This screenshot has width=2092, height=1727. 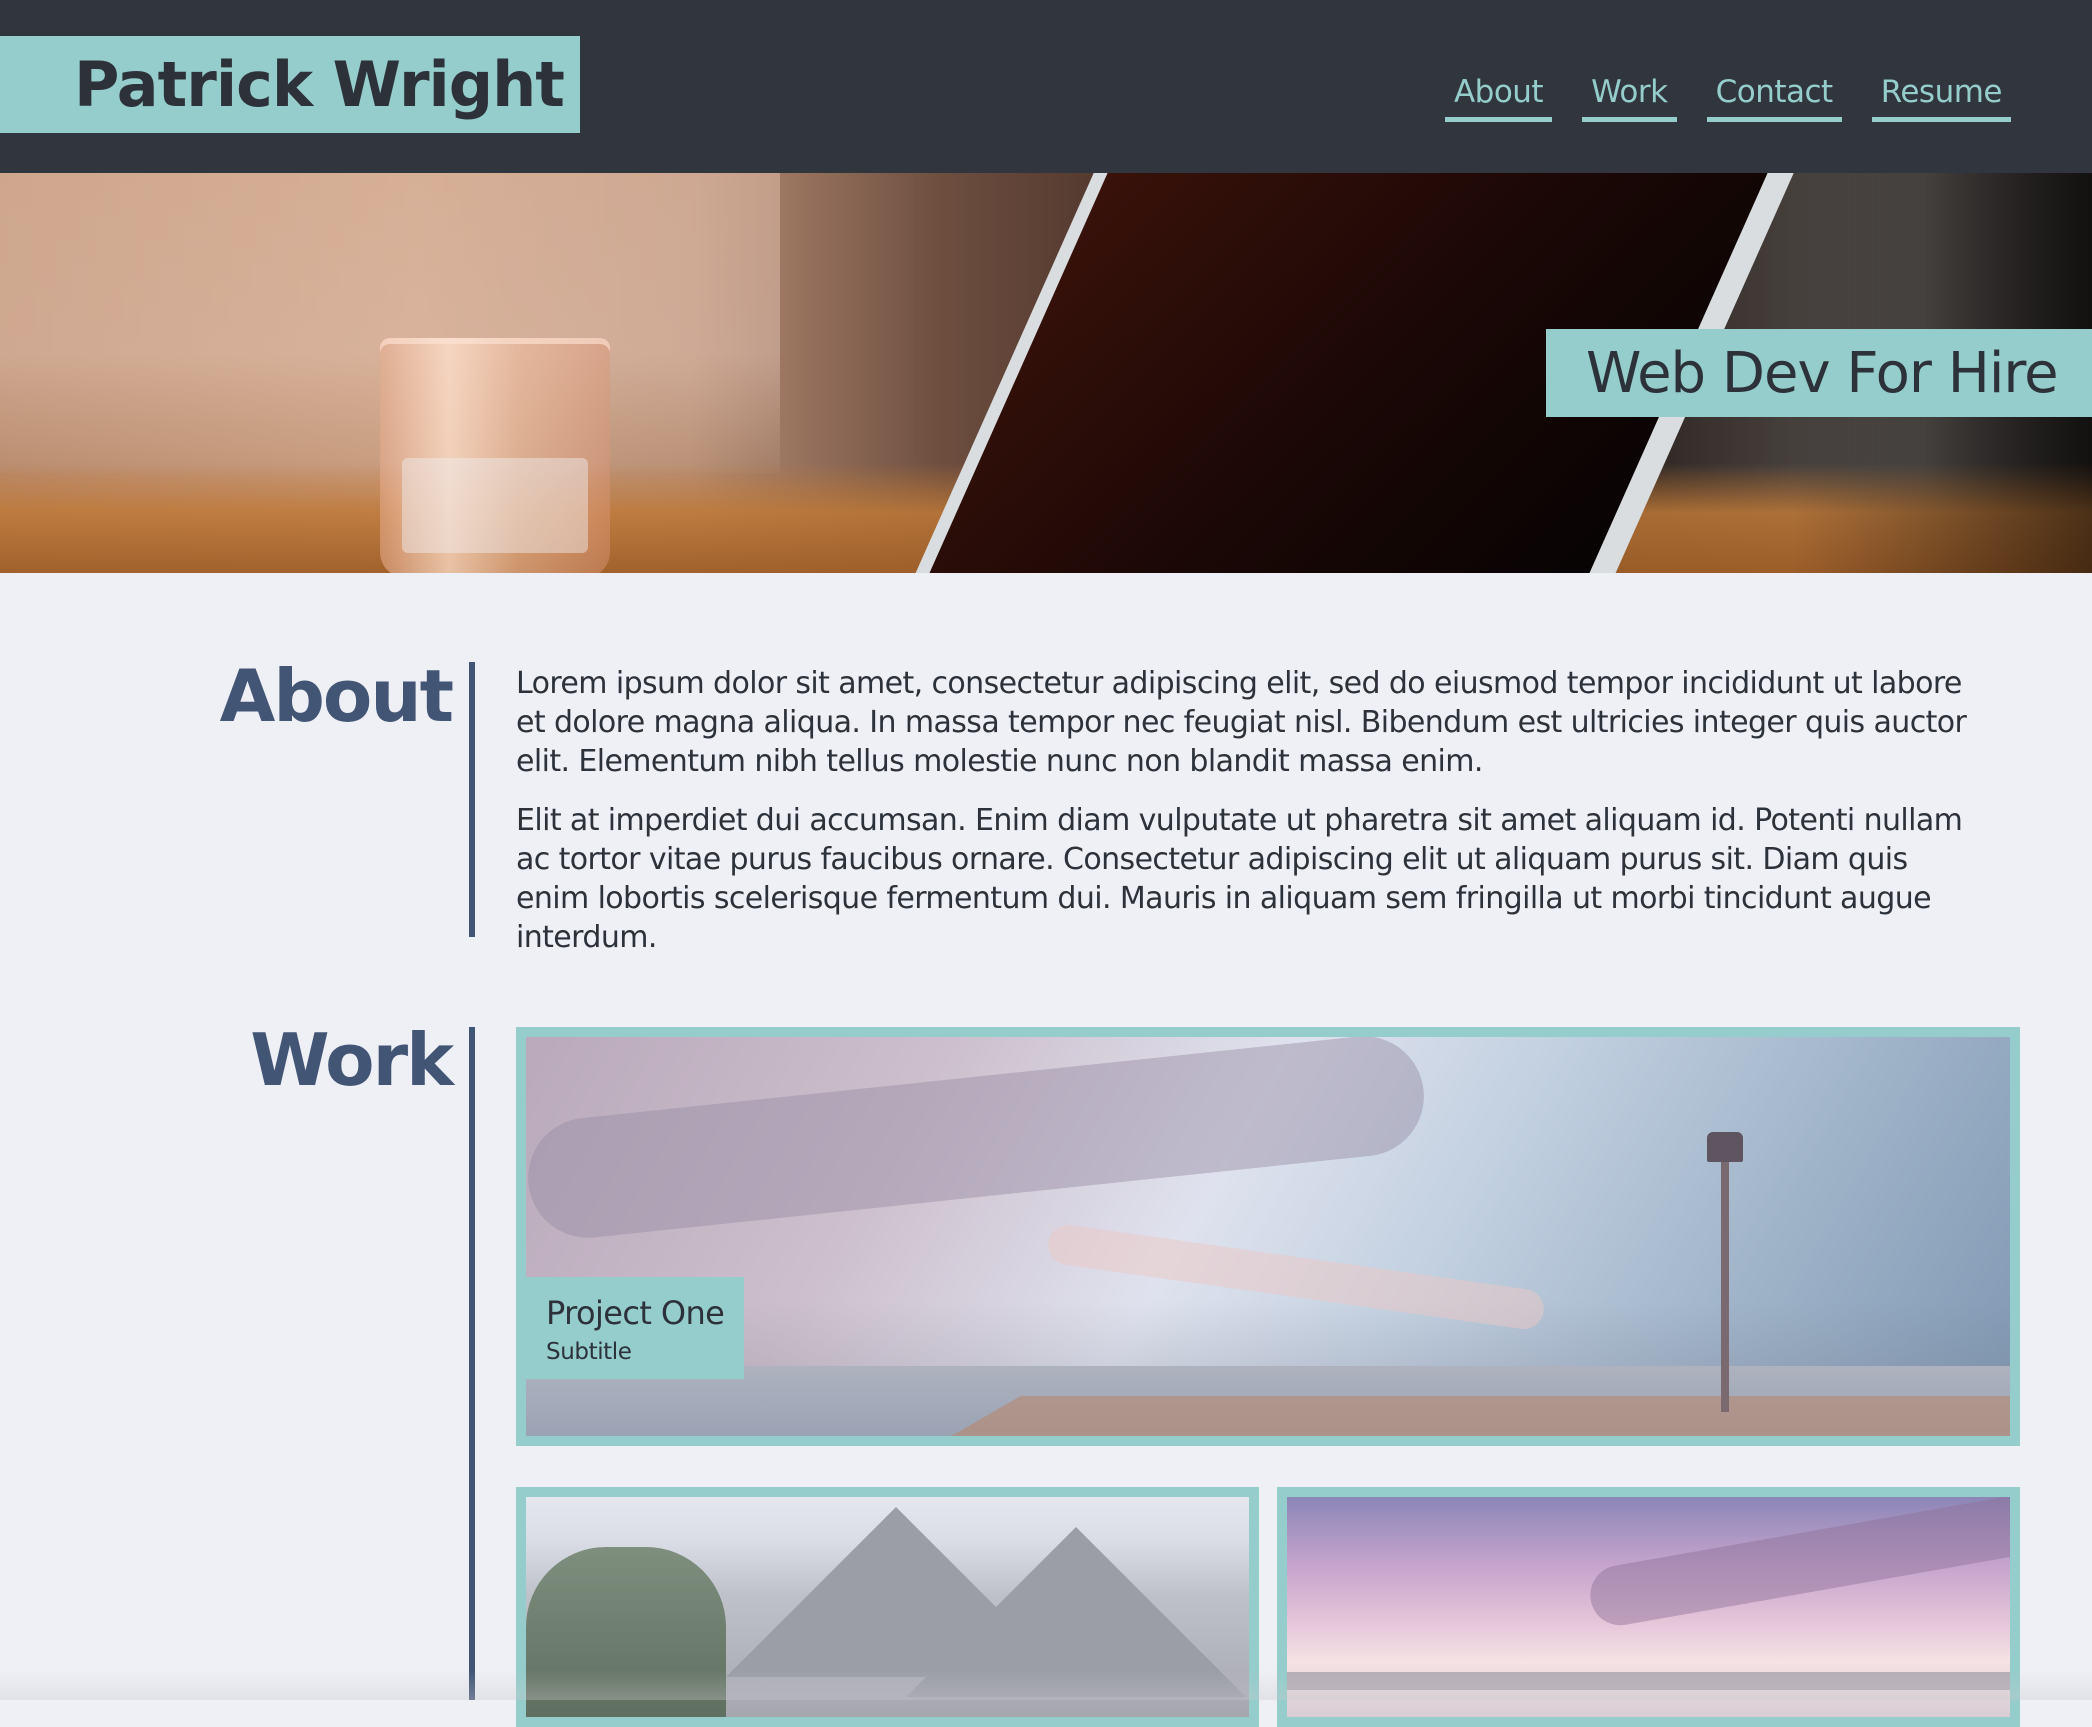 What do you see at coordinates (319, 84) in the screenshot?
I see `brand-name: Patrick Wright` at bounding box center [319, 84].